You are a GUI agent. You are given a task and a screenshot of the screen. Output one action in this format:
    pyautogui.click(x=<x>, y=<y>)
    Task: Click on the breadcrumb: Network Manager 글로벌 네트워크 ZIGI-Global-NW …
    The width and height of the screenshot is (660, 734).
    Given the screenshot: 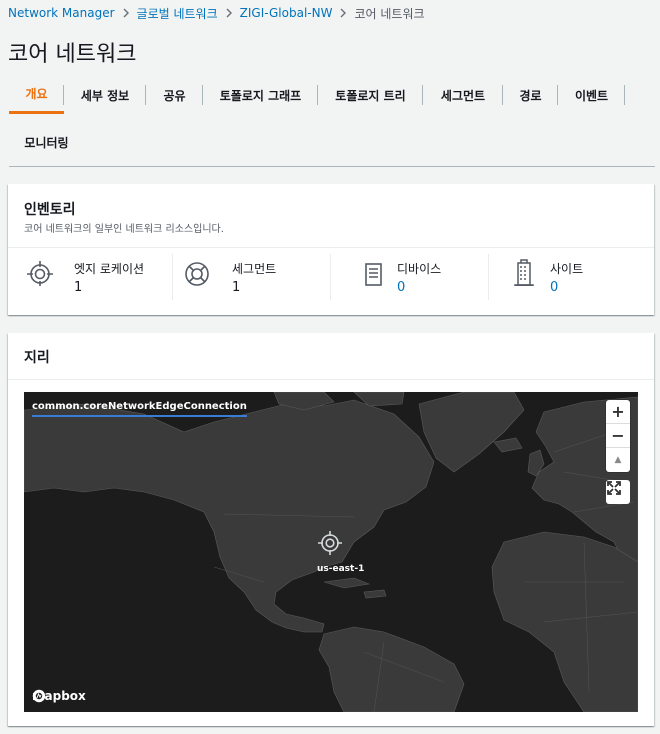 What is the action you would take?
    pyautogui.click(x=216, y=13)
    